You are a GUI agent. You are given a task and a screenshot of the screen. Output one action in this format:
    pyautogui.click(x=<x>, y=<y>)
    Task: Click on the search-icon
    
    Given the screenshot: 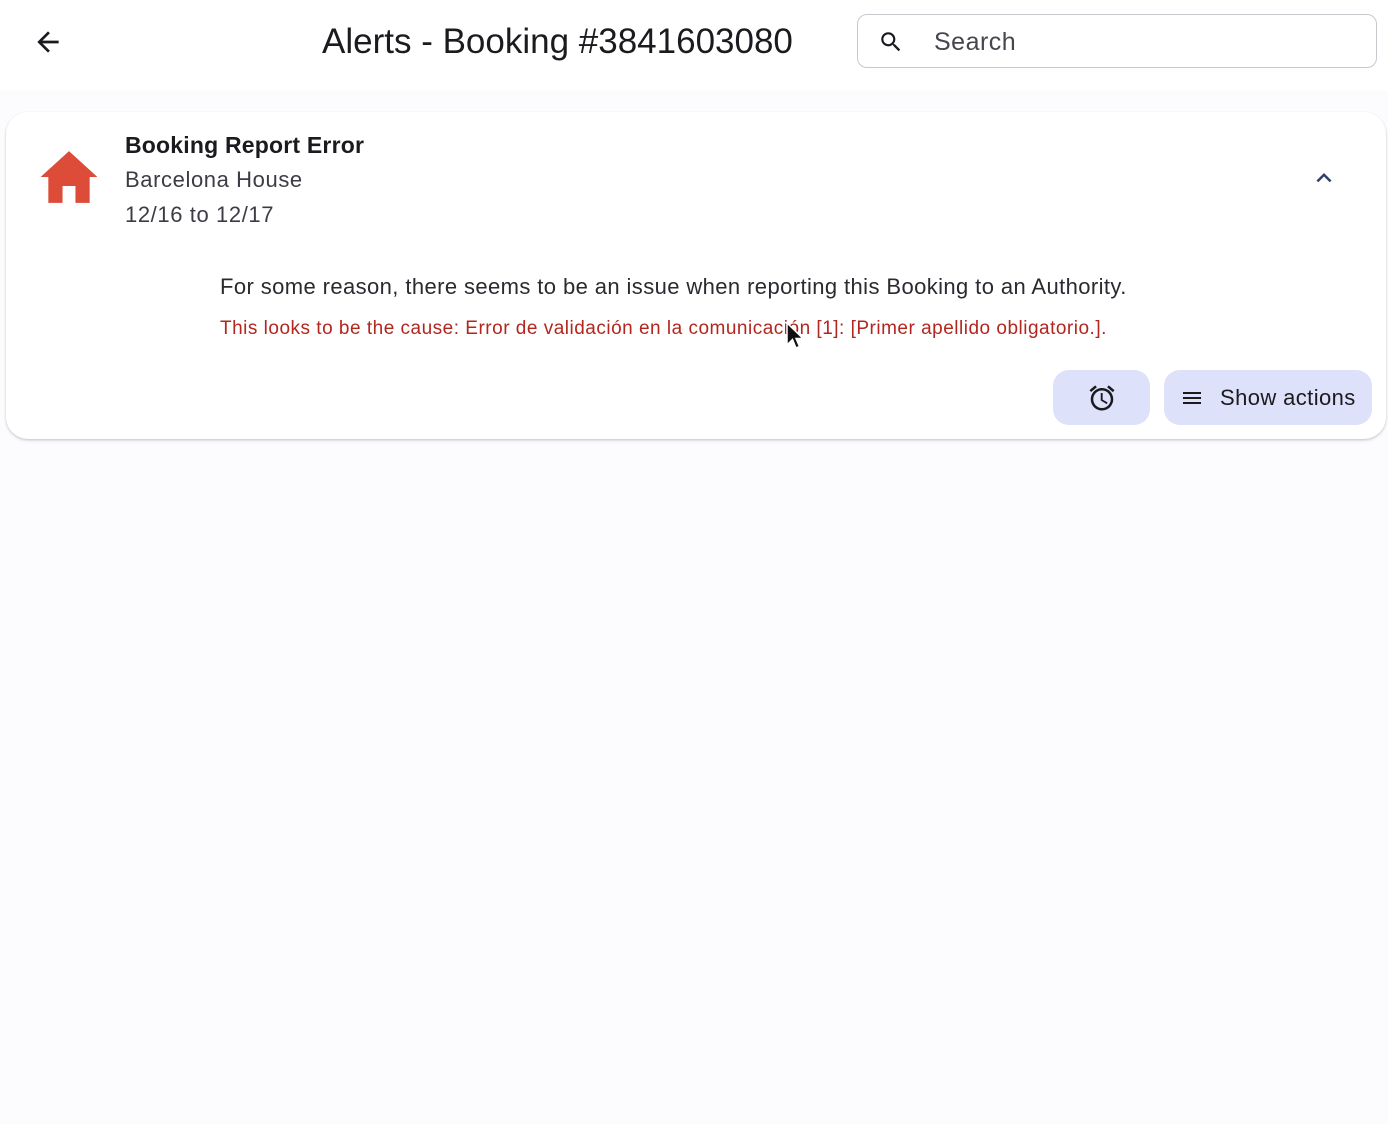 What is the action you would take?
    pyautogui.click(x=891, y=42)
    